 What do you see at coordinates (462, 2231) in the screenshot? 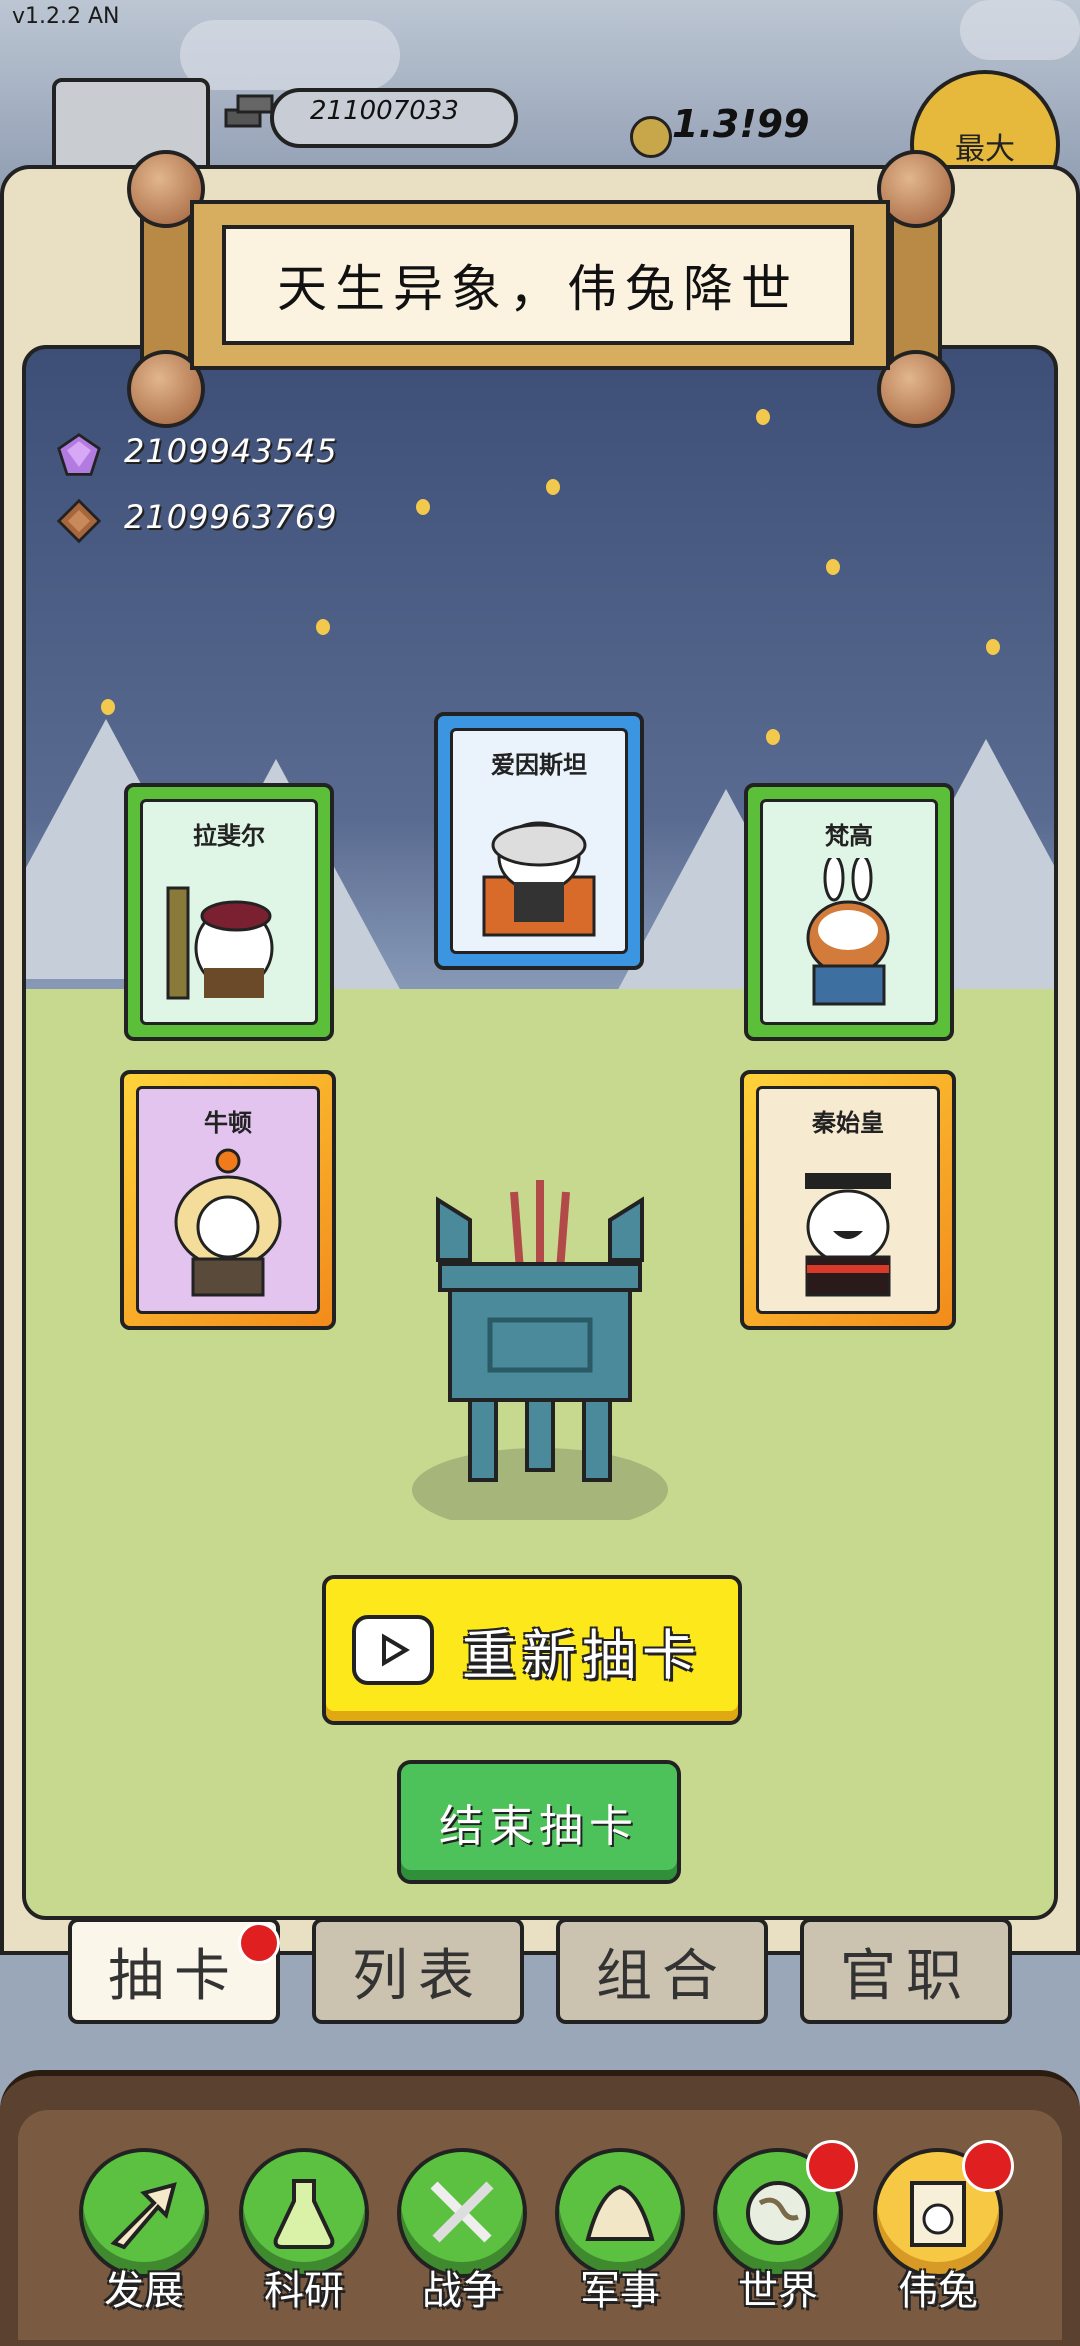
I see `nav-war: 战争` at bounding box center [462, 2231].